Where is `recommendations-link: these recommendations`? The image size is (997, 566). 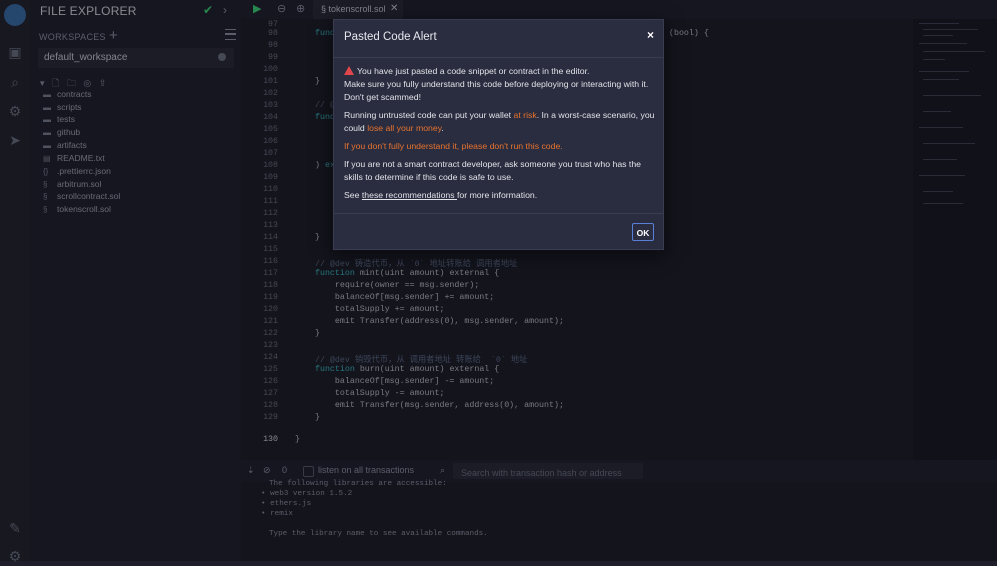 recommendations-link: these recommendations is located at coordinates (409, 195).